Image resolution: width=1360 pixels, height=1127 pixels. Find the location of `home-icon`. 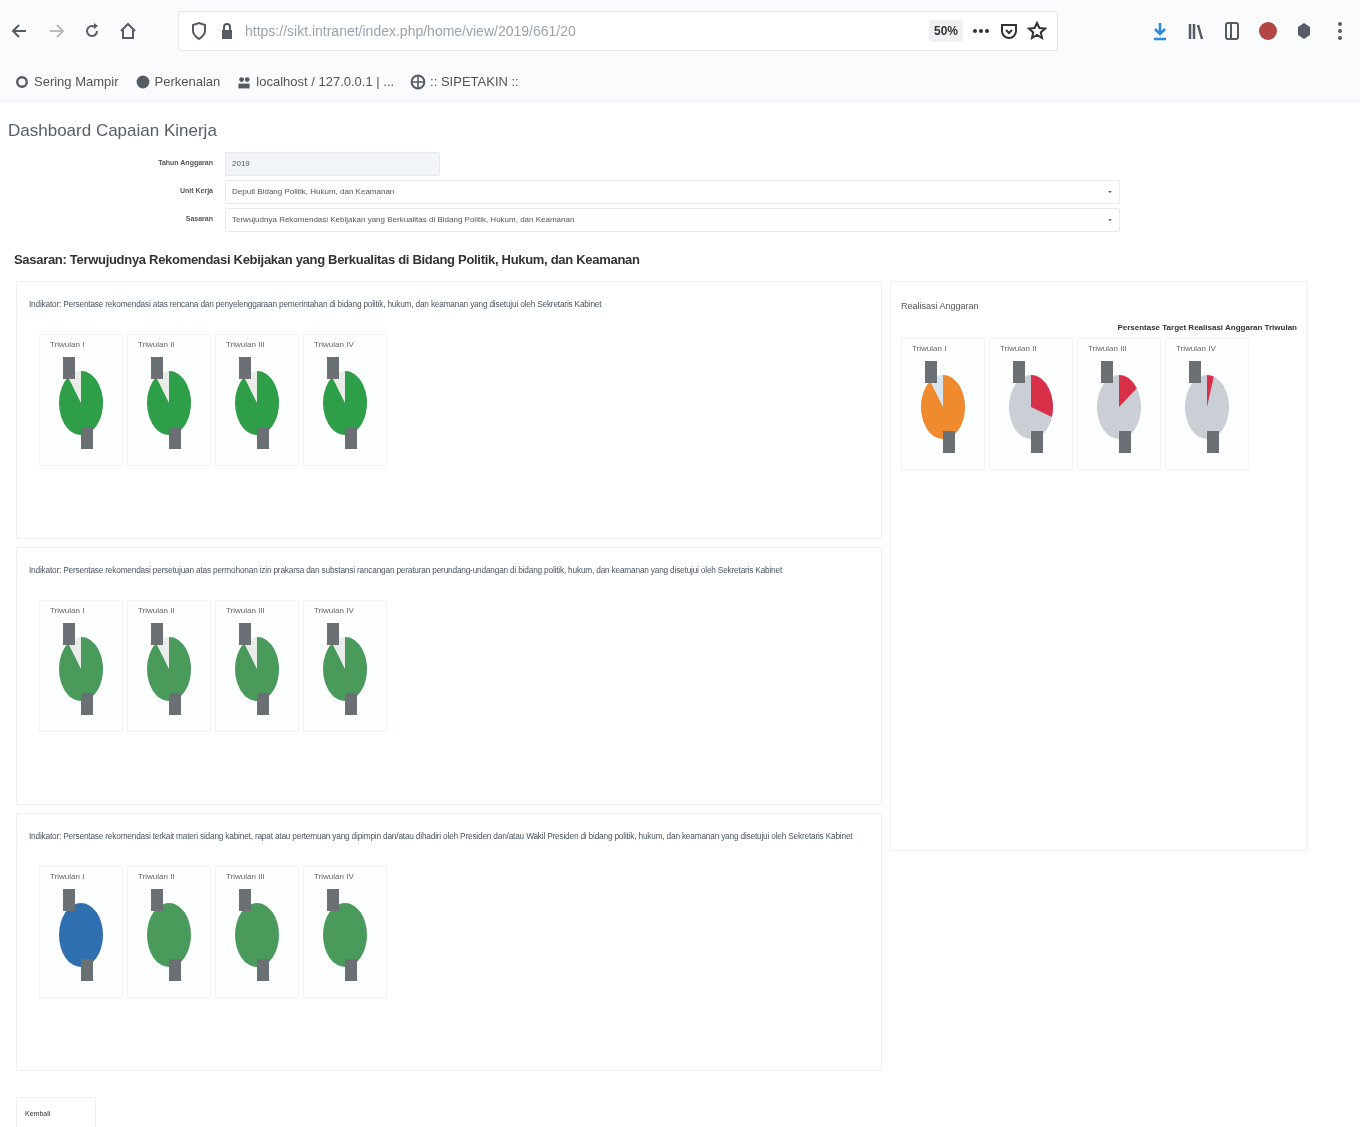

home-icon is located at coordinates (128, 31).